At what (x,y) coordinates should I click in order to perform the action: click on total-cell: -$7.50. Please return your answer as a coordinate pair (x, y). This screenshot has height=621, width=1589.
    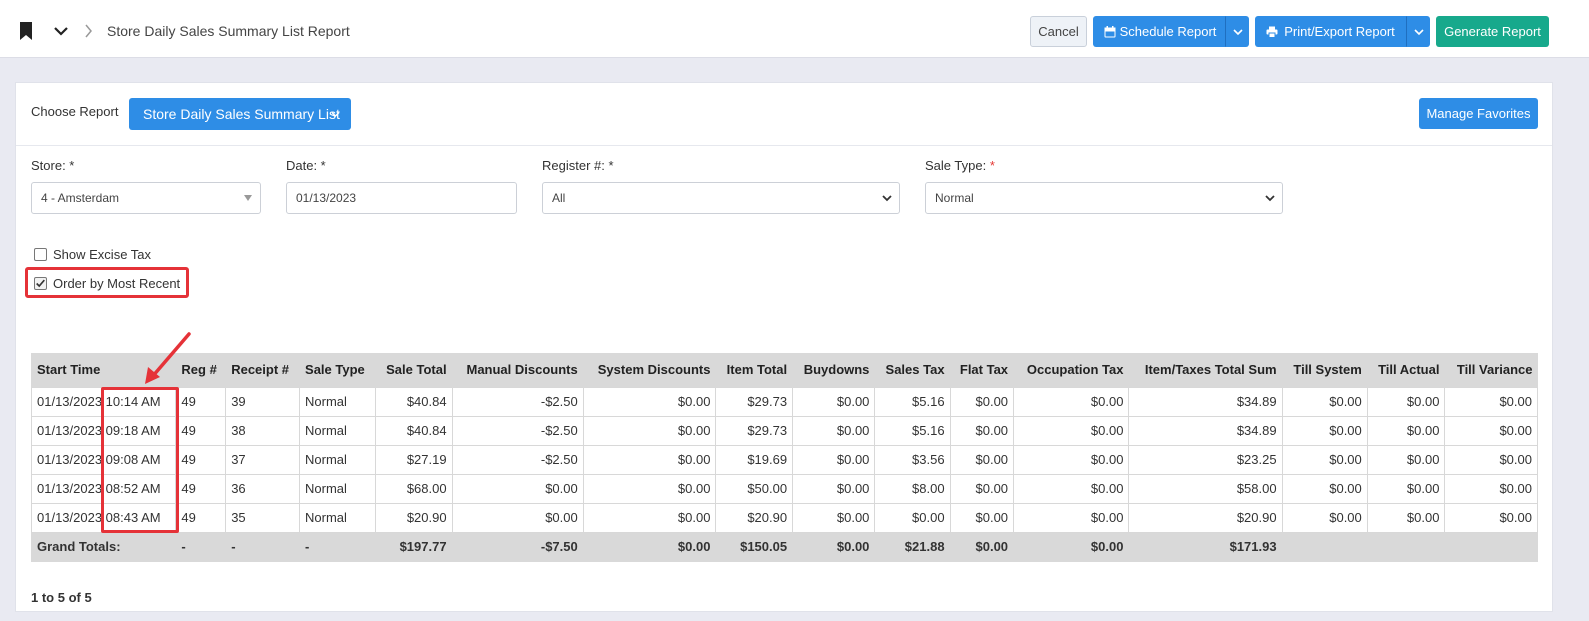
    Looking at the image, I should click on (517, 546).